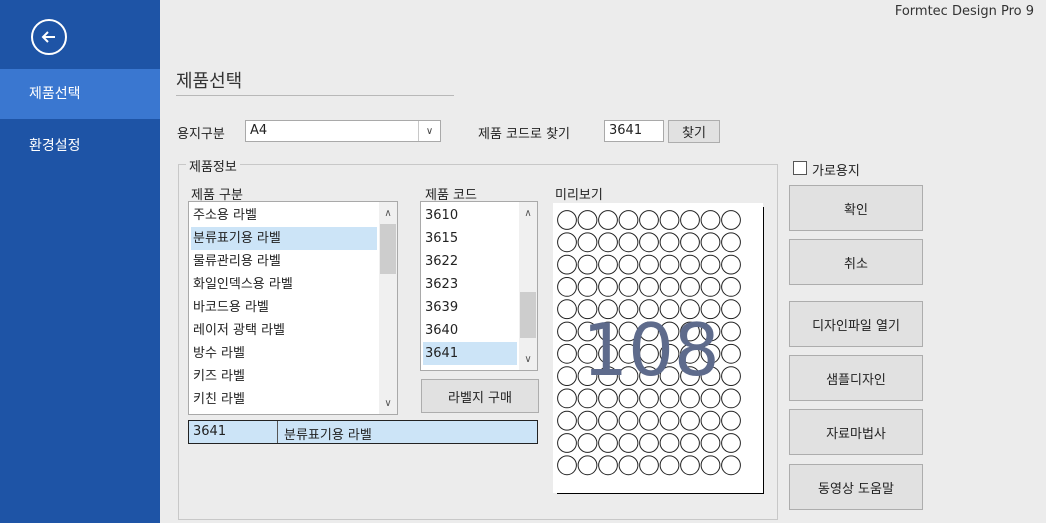 The image size is (1046, 523). I want to click on list-item: 3640, so click(470, 330).